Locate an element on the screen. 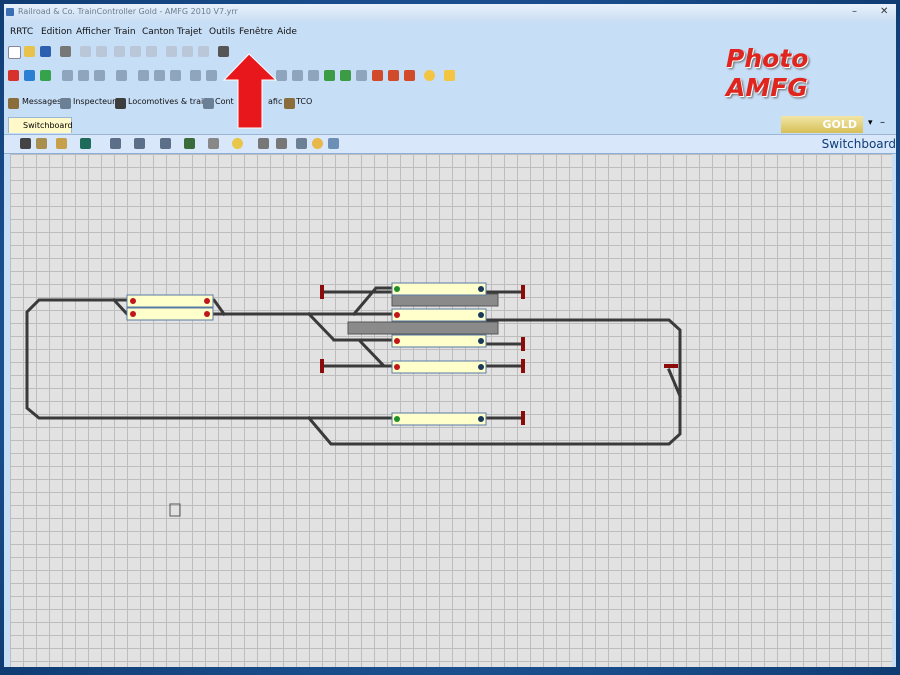 Image resolution: width=900 pixels, height=675 pixels. spur-right is located at coordinates (674, 383).